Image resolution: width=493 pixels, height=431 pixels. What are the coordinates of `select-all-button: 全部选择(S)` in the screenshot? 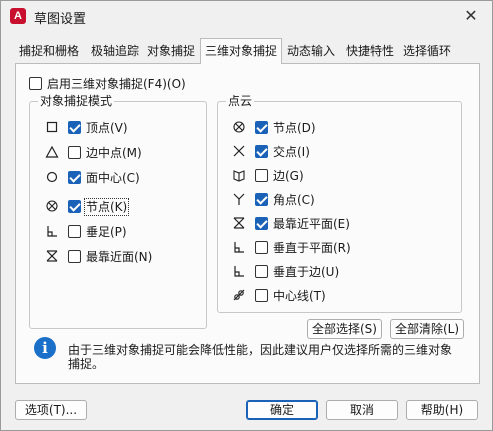 It's located at (344, 329).